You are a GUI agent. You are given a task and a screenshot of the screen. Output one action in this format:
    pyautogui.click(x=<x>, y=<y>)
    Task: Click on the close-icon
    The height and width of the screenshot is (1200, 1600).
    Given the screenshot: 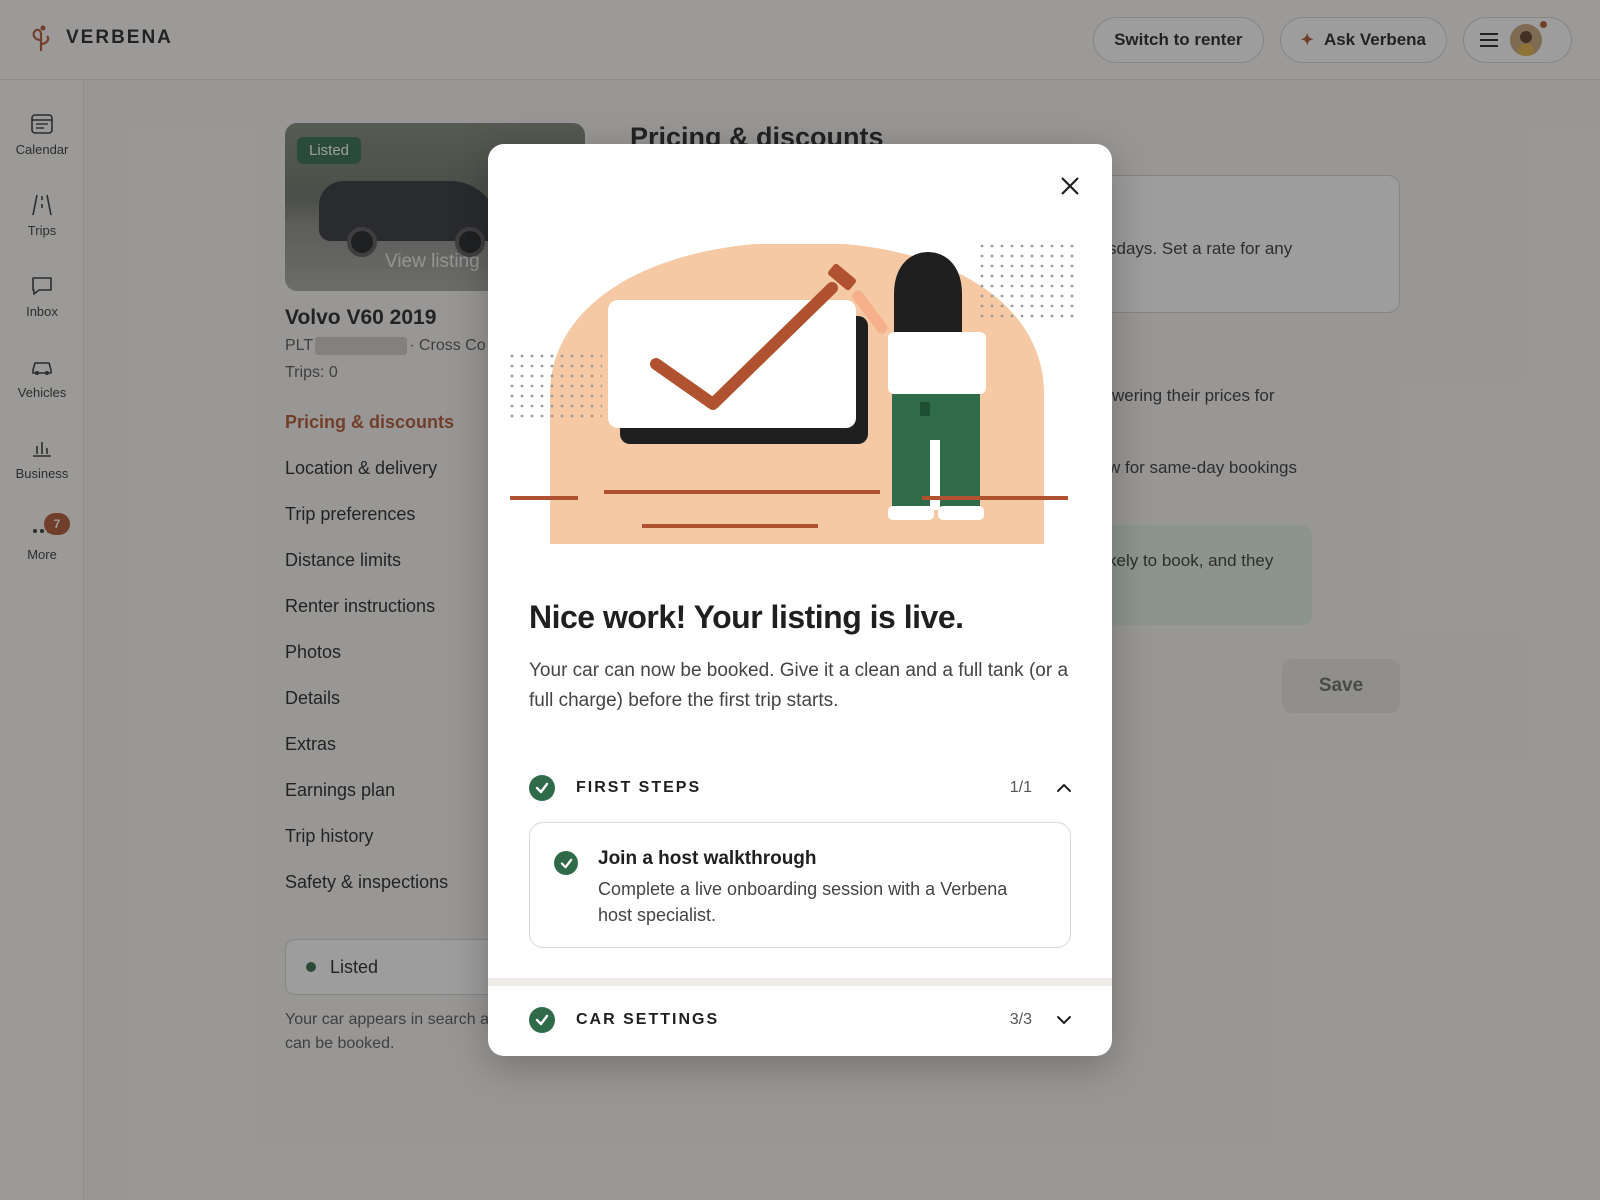 What is the action you would take?
    pyautogui.click(x=1070, y=186)
    